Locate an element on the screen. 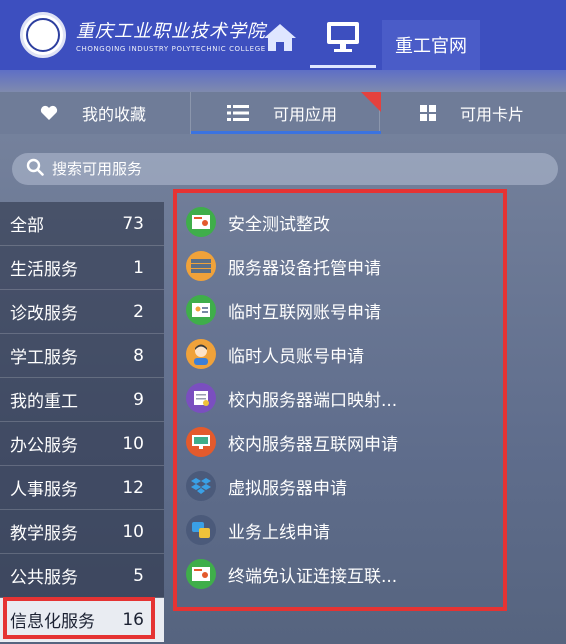  college-seal-icon is located at coordinates (43, 35).